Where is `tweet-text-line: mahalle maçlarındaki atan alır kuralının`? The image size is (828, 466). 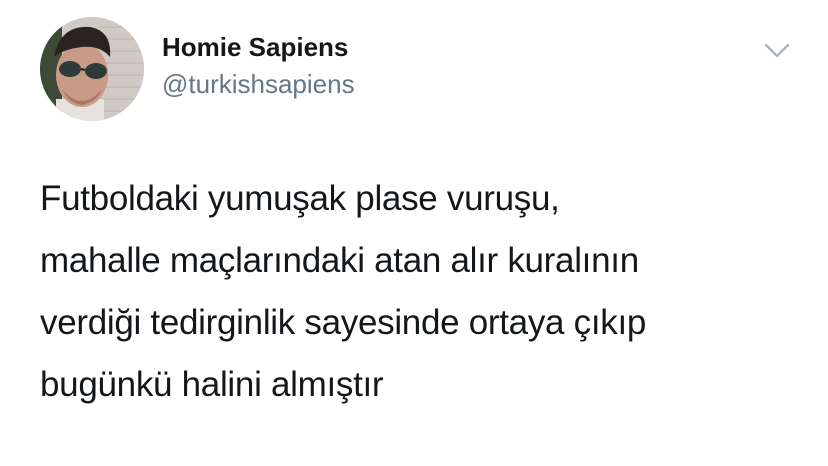
tweet-text-line: mahalle maçlarındaki atan alır kuralının is located at coordinates (339, 260).